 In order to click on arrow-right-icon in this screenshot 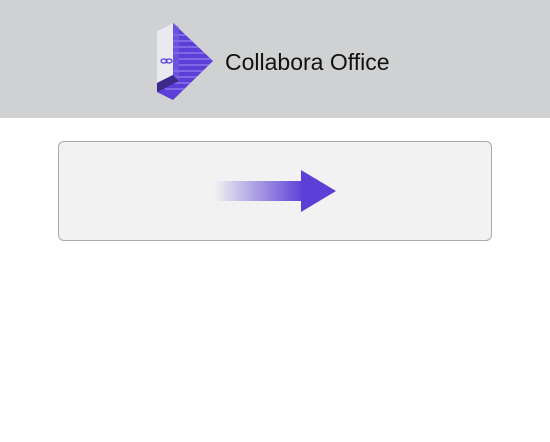, I will do `click(275, 191)`.